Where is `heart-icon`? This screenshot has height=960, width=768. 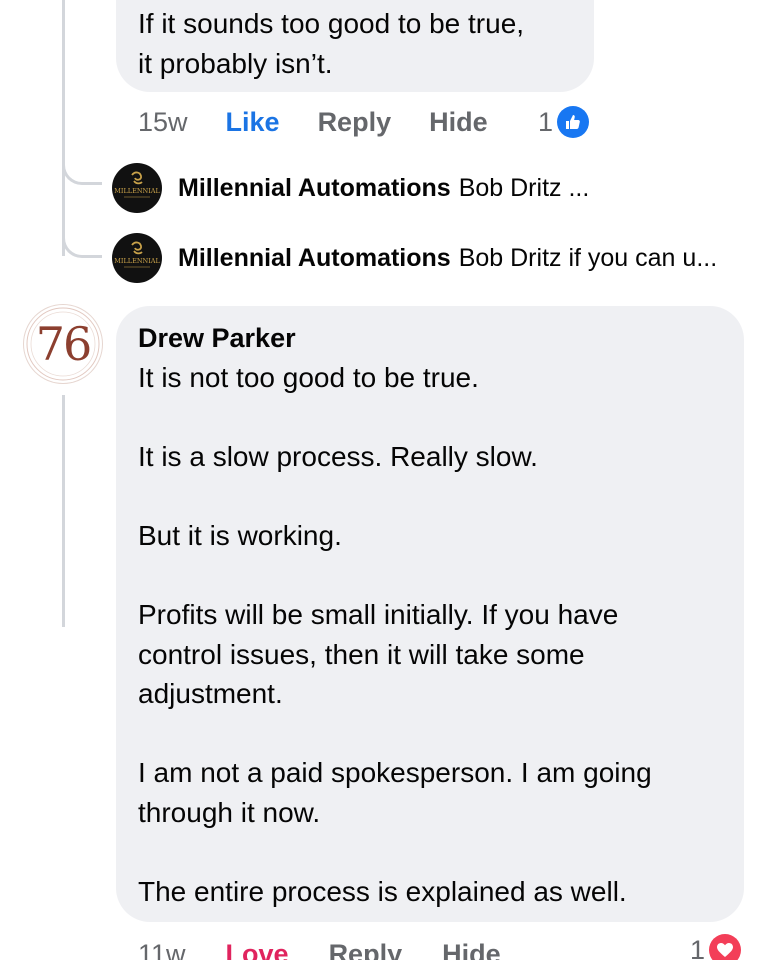 heart-icon is located at coordinates (725, 947).